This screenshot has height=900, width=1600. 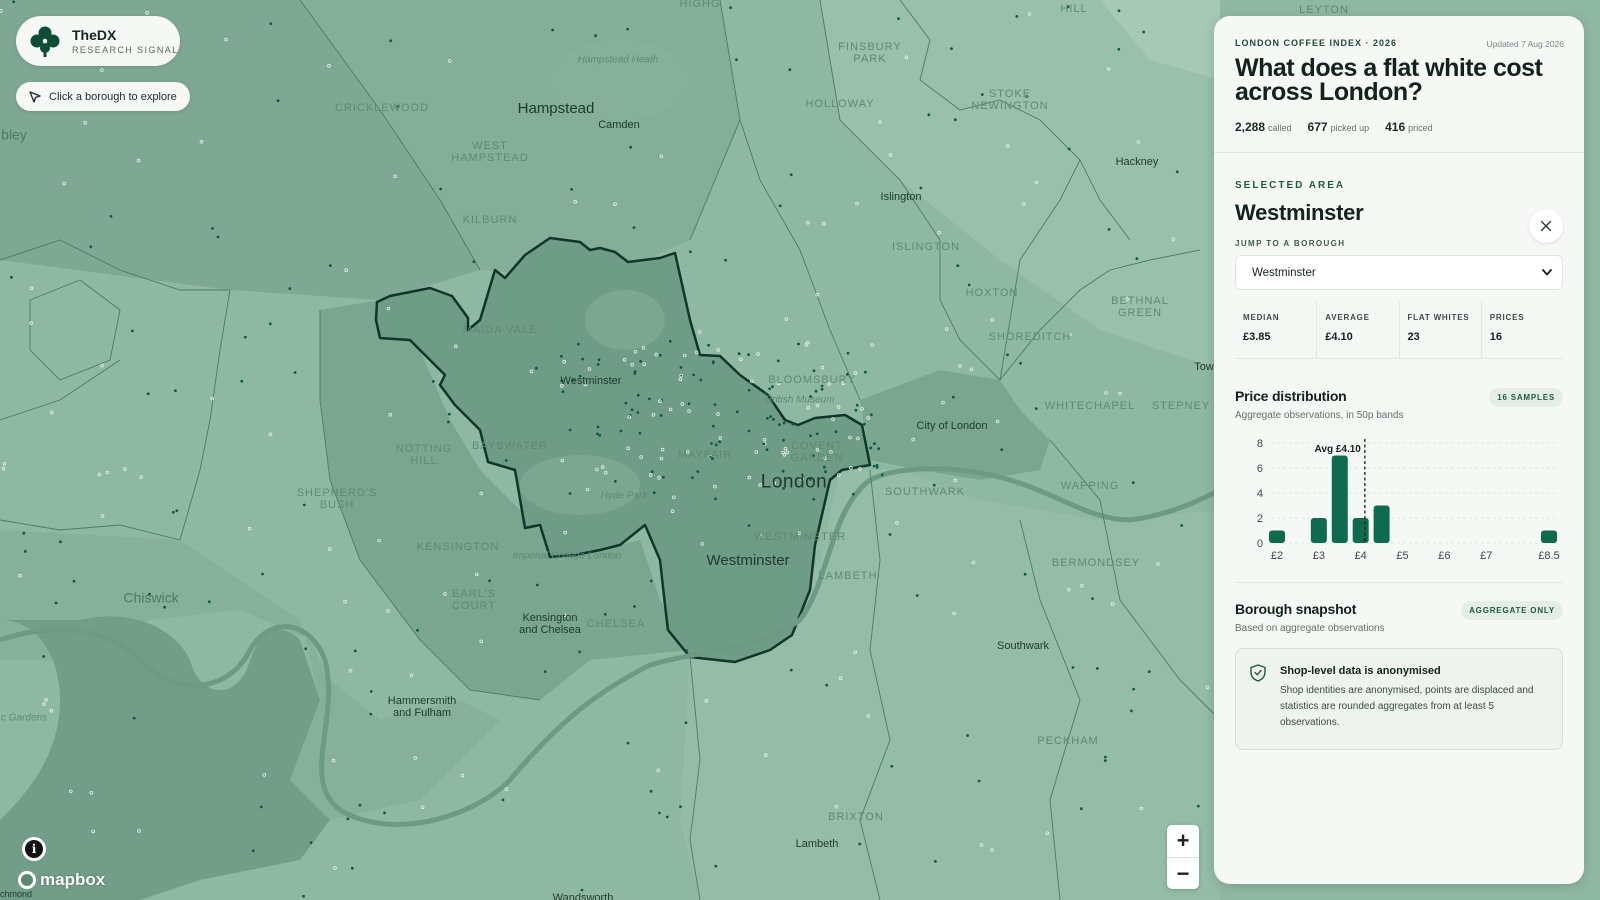 What do you see at coordinates (1299, 212) in the screenshot?
I see `selected-area-name: Westminster` at bounding box center [1299, 212].